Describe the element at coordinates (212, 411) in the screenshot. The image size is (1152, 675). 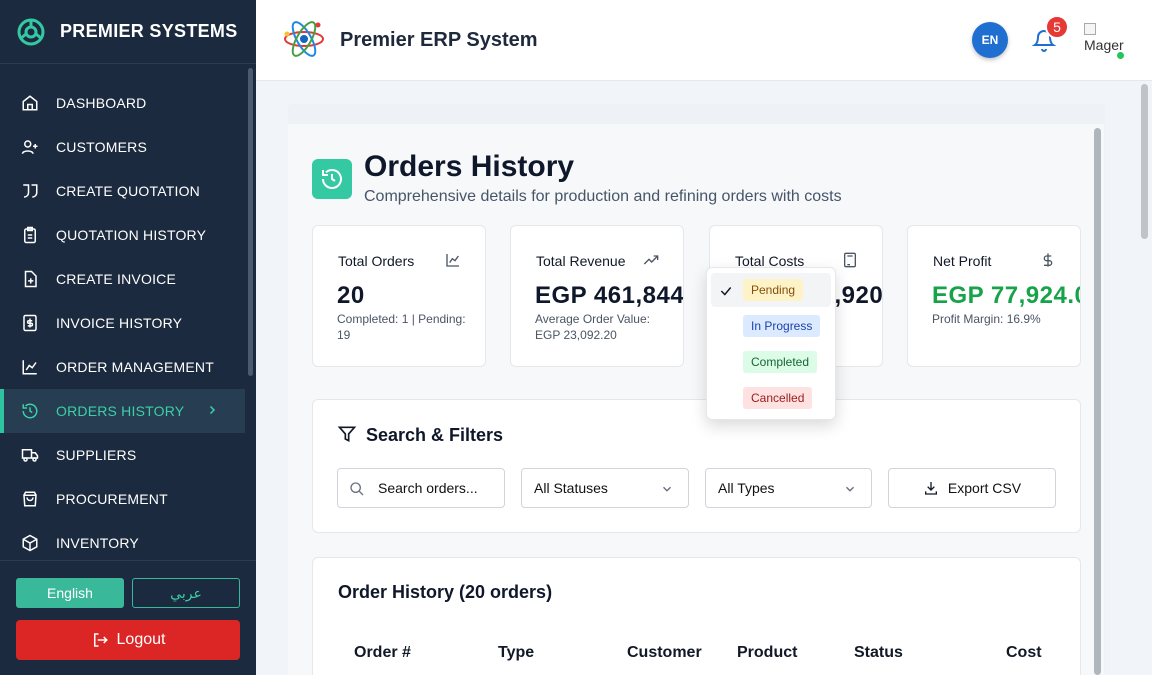
I see `chevron-right-icon` at that location.